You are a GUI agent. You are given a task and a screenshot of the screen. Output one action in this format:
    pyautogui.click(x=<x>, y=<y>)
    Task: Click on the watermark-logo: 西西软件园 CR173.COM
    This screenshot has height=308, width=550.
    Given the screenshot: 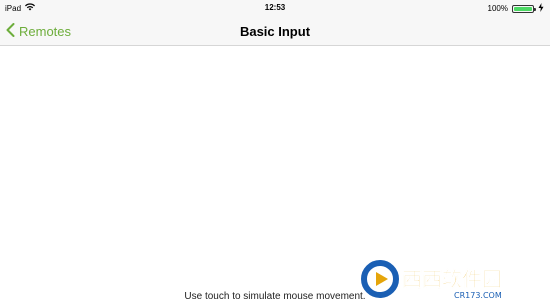 What is the action you would take?
    pyautogui.click(x=449, y=277)
    